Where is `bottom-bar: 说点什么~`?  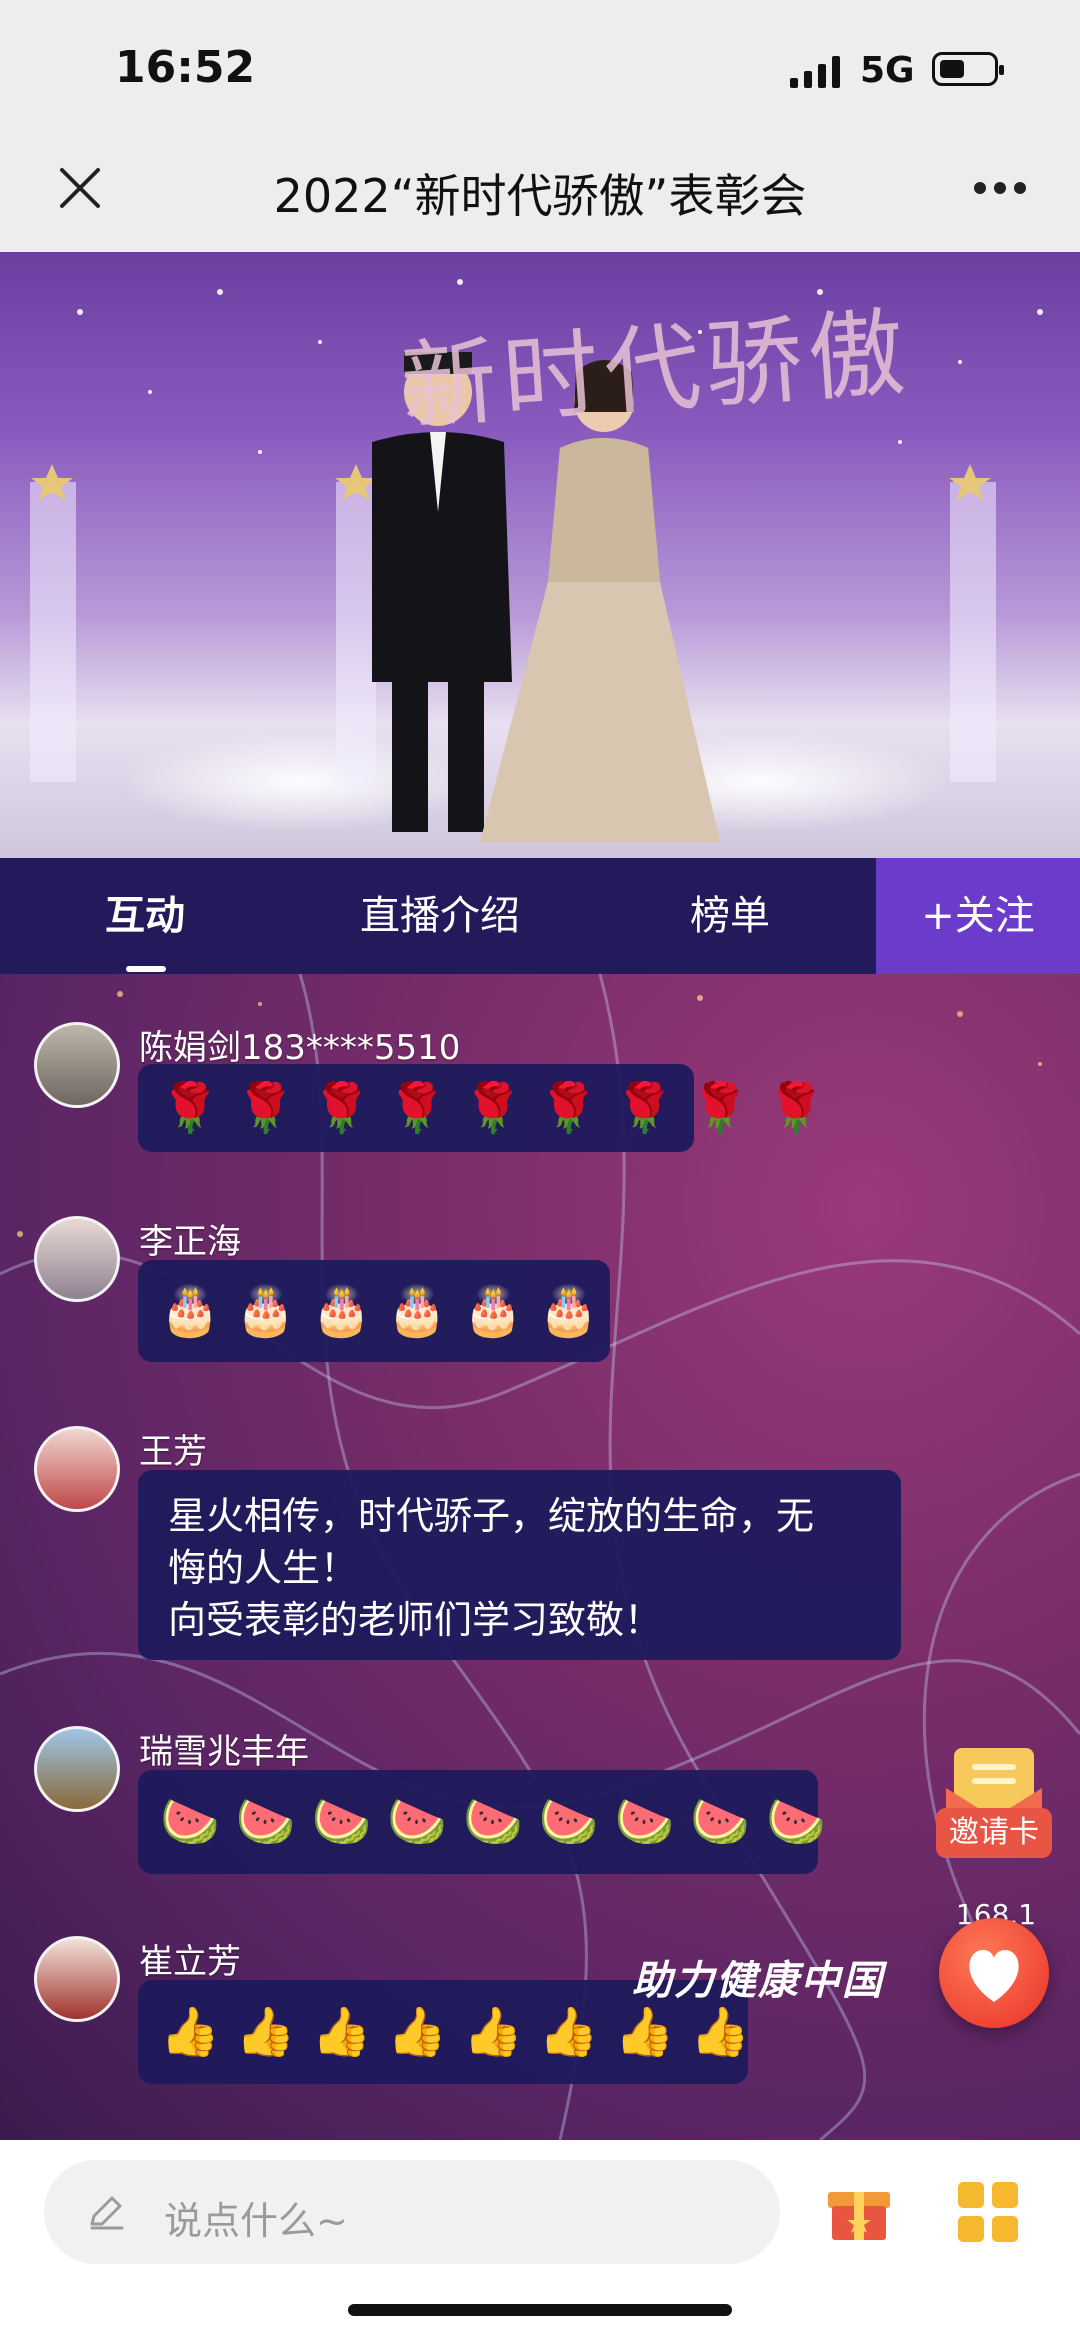 bottom-bar: 说点什么~ is located at coordinates (540, 2238).